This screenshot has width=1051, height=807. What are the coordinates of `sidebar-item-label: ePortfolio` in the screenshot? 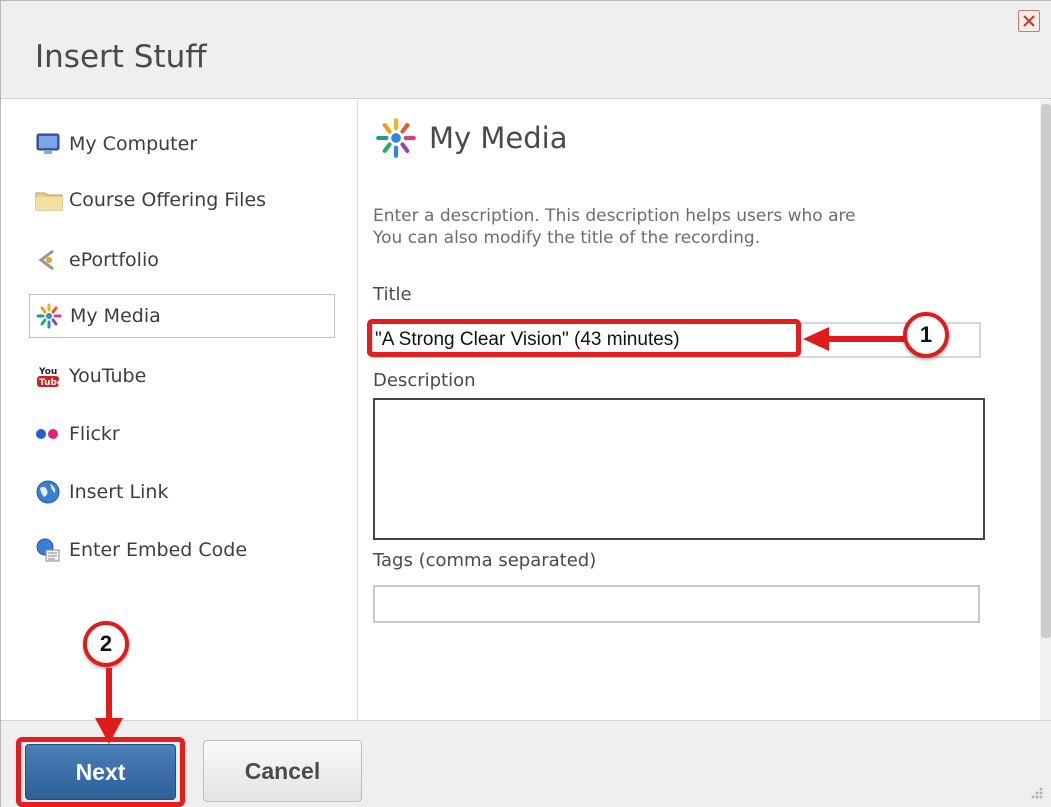 It's located at (114, 260).